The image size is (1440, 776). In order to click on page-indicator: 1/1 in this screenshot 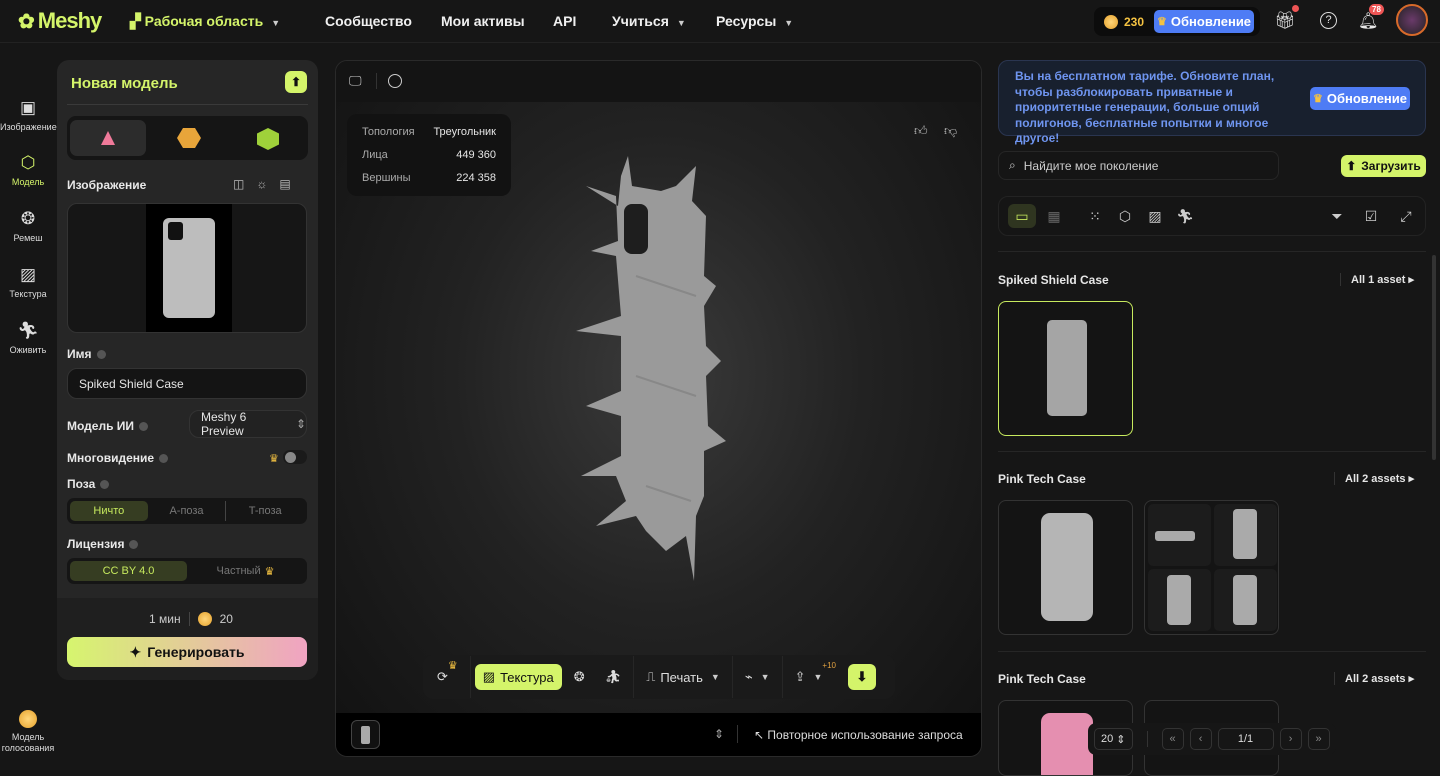, I will do `click(1245, 739)`.